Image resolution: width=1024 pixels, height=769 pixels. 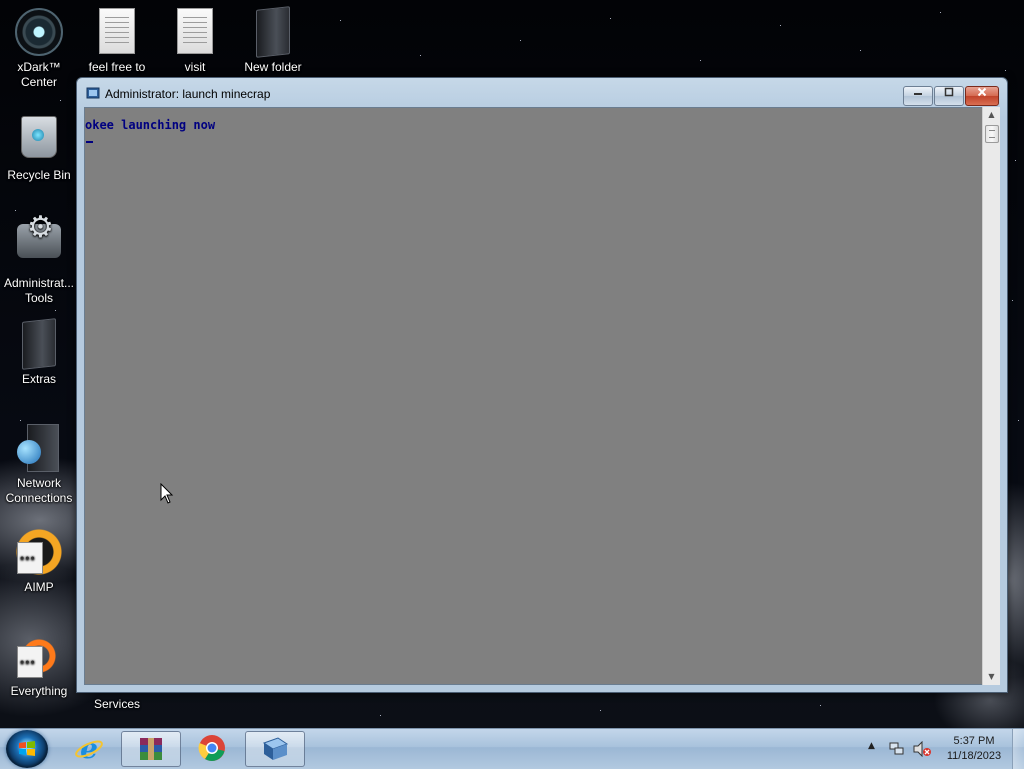 I want to click on taskbar-internet-explorer: e, so click(x=89, y=748).